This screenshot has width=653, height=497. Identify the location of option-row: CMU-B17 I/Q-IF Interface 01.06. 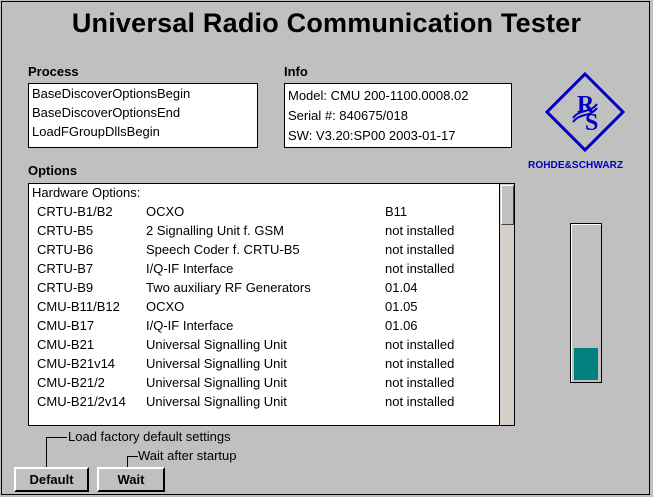
(271, 325).